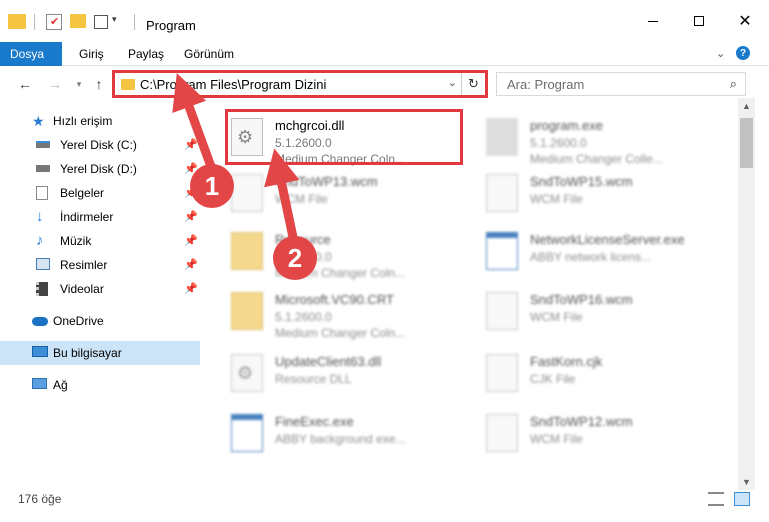  I want to click on step-badge-1: 1, so click(212, 186).